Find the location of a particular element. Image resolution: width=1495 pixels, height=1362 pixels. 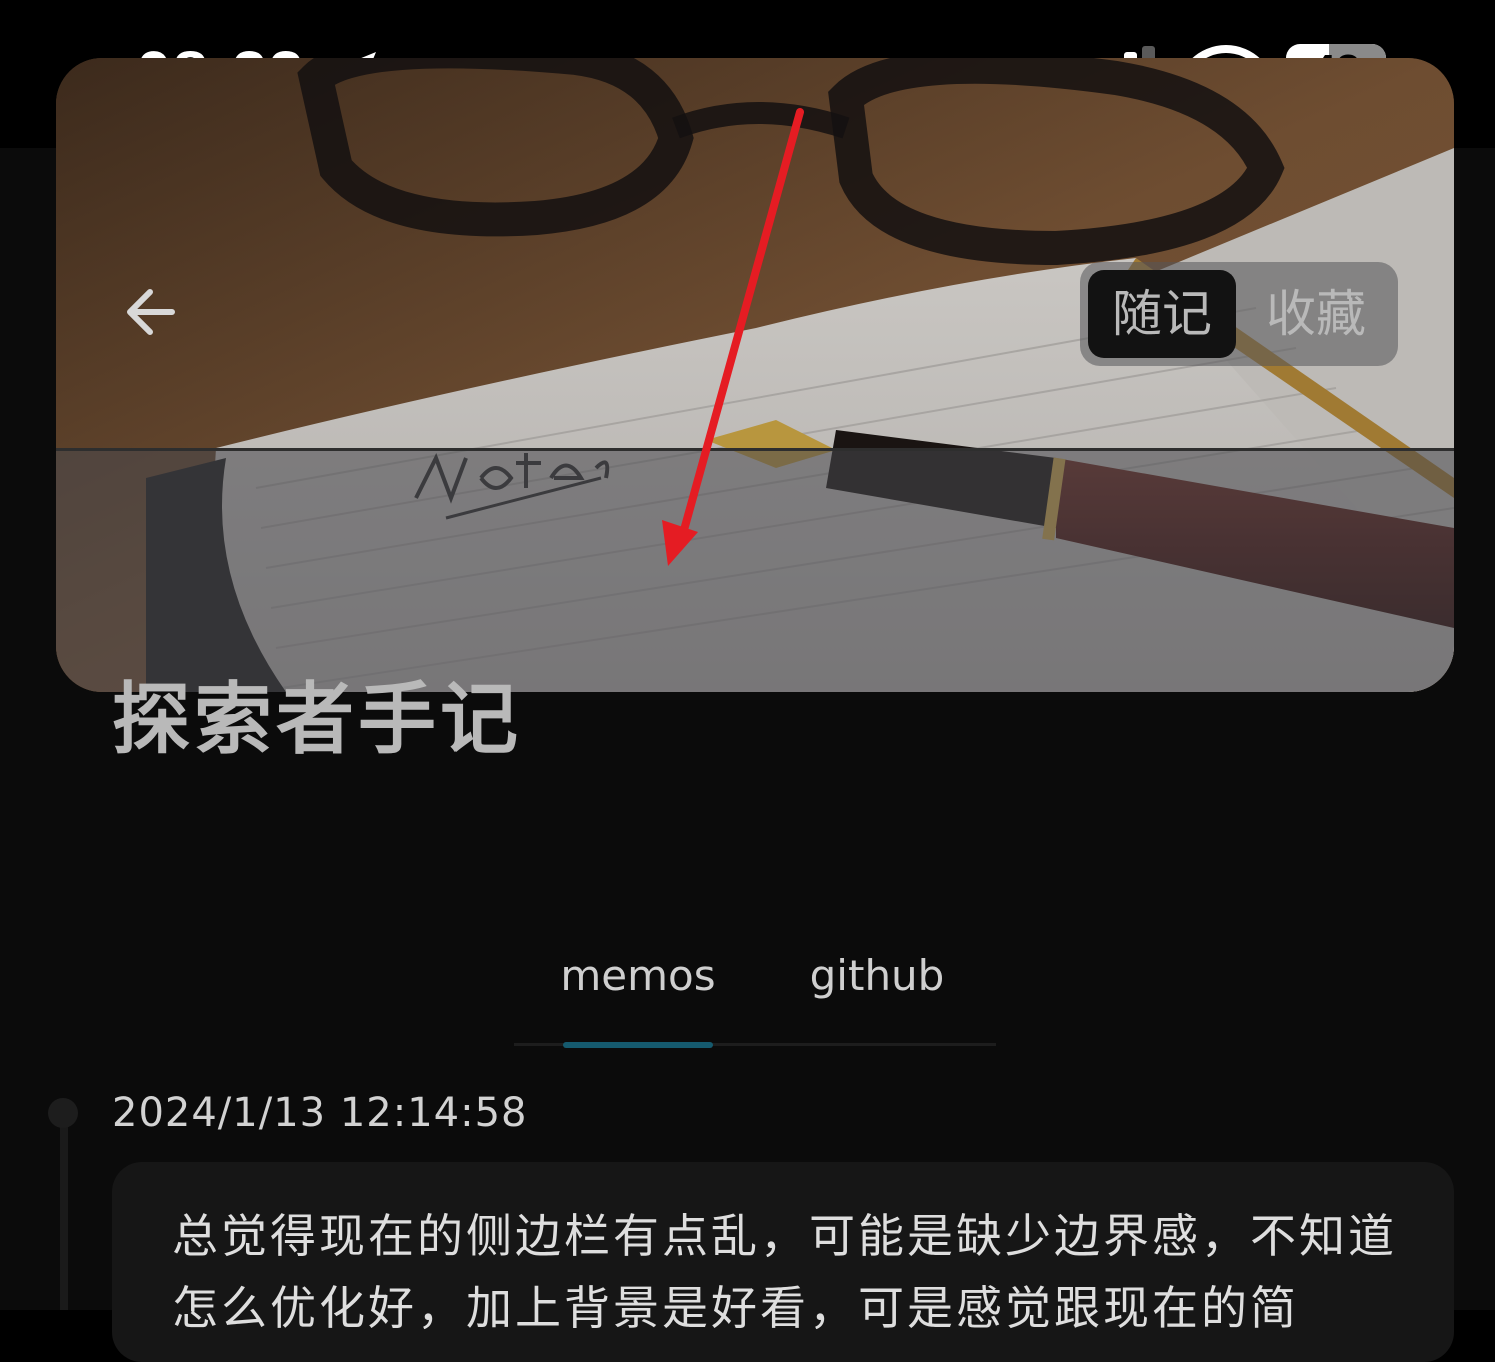

tab-active-indicator is located at coordinates (638, 1045).